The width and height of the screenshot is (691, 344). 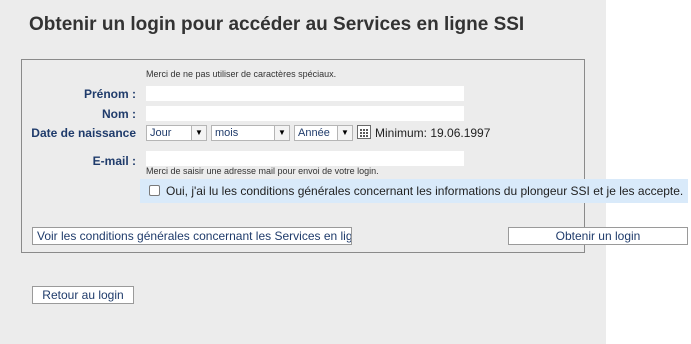 What do you see at coordinates (119, 114) in the screenshot?
I see `lastname-label: Nom :` at bounding box center [119, 114].